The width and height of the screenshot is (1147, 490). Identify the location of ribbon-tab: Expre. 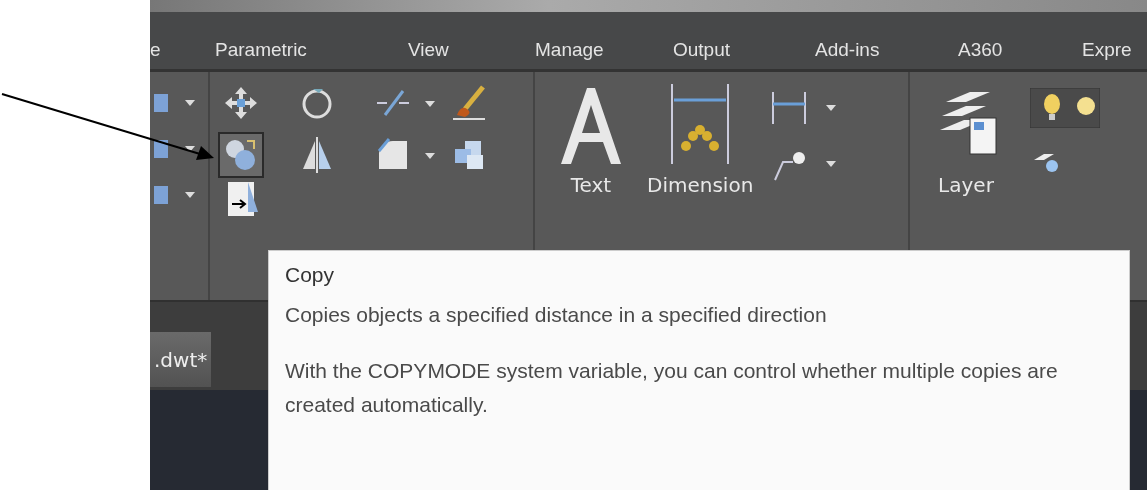
(1107, 50).